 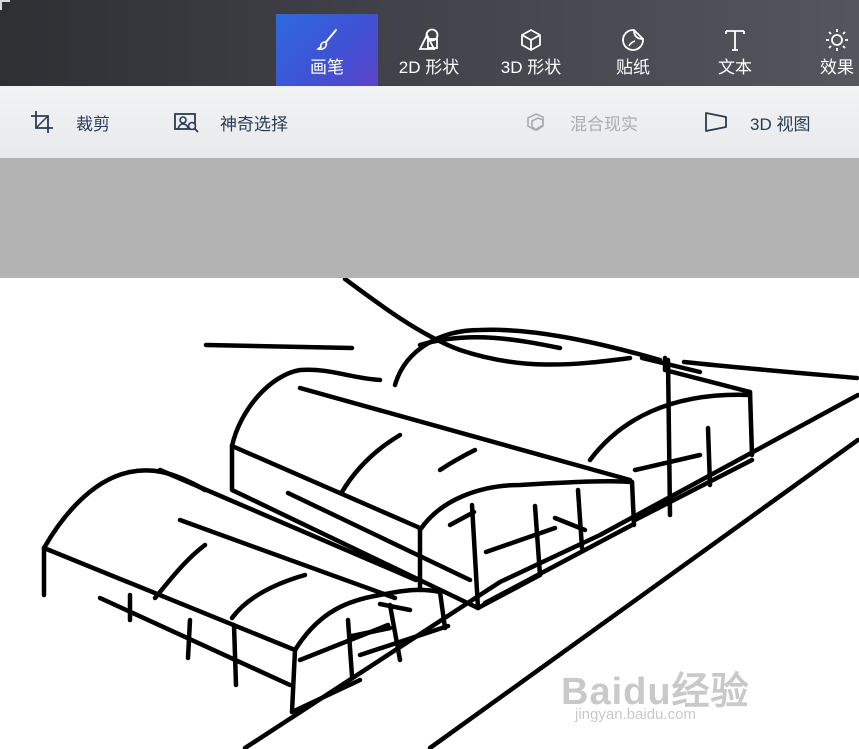 What do you see at coordinates (429, 122) in the screenshot?
I see `secondary-toolbar: 裁剪 神奇选择 混合现实 3D 视图` at bounding box center [429, 122].